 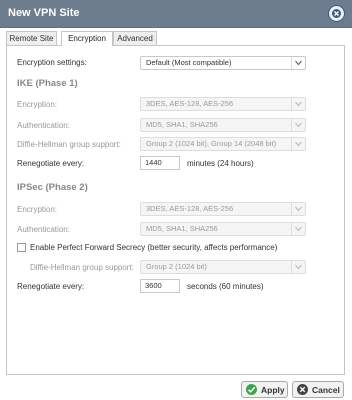 I want to click on ipsec-encryption-select: 3DES, AES-128, AES-256, so click(x=223, y=209).